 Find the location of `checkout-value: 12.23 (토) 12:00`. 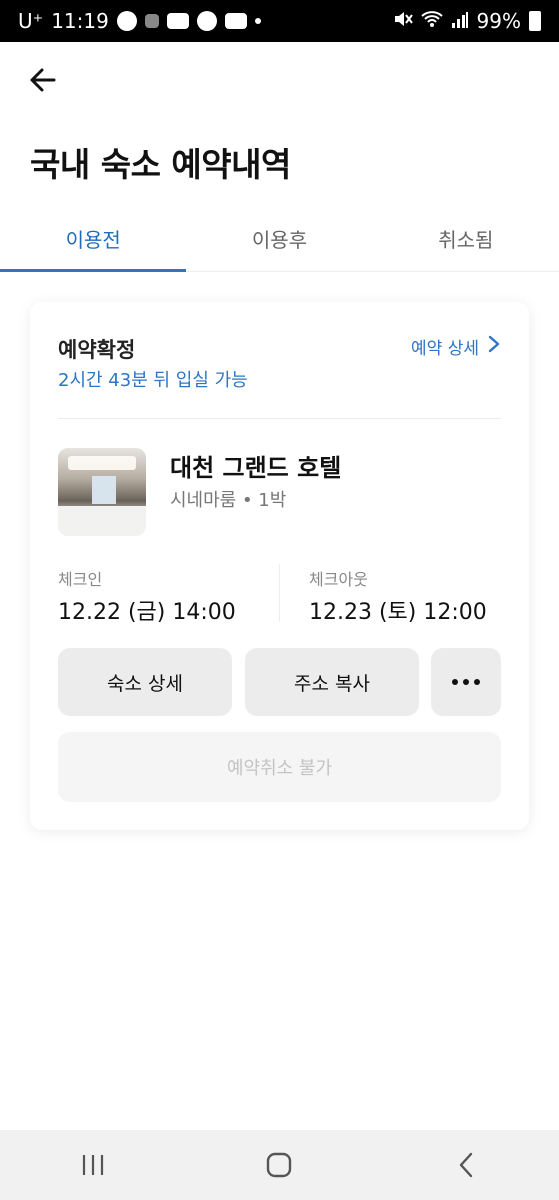

checkout-value: 12.23 (토) 12:00 is located at coordinates (398, 612).